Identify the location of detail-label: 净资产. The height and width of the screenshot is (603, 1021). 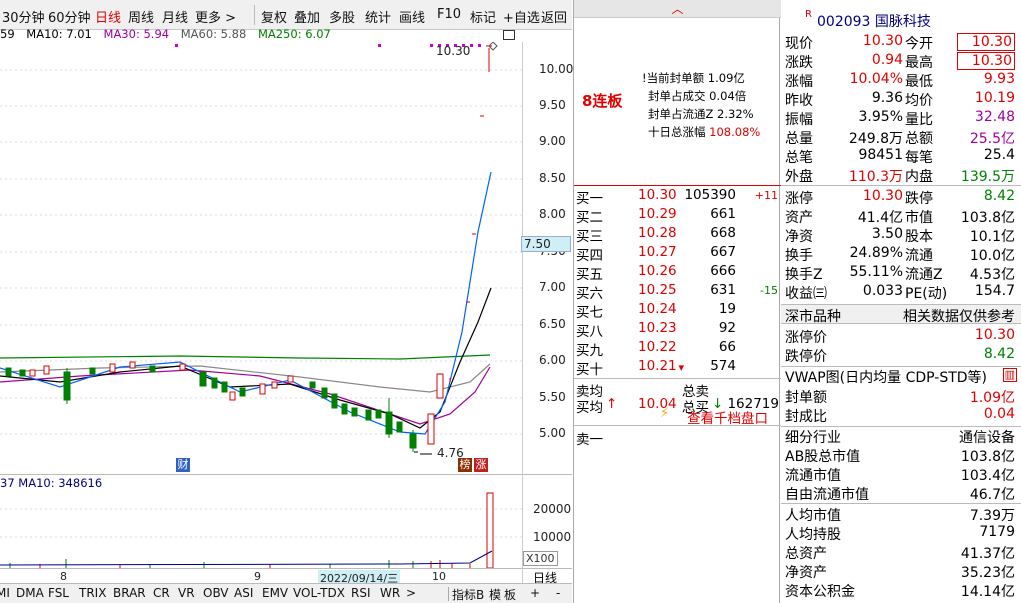
(806, 573).